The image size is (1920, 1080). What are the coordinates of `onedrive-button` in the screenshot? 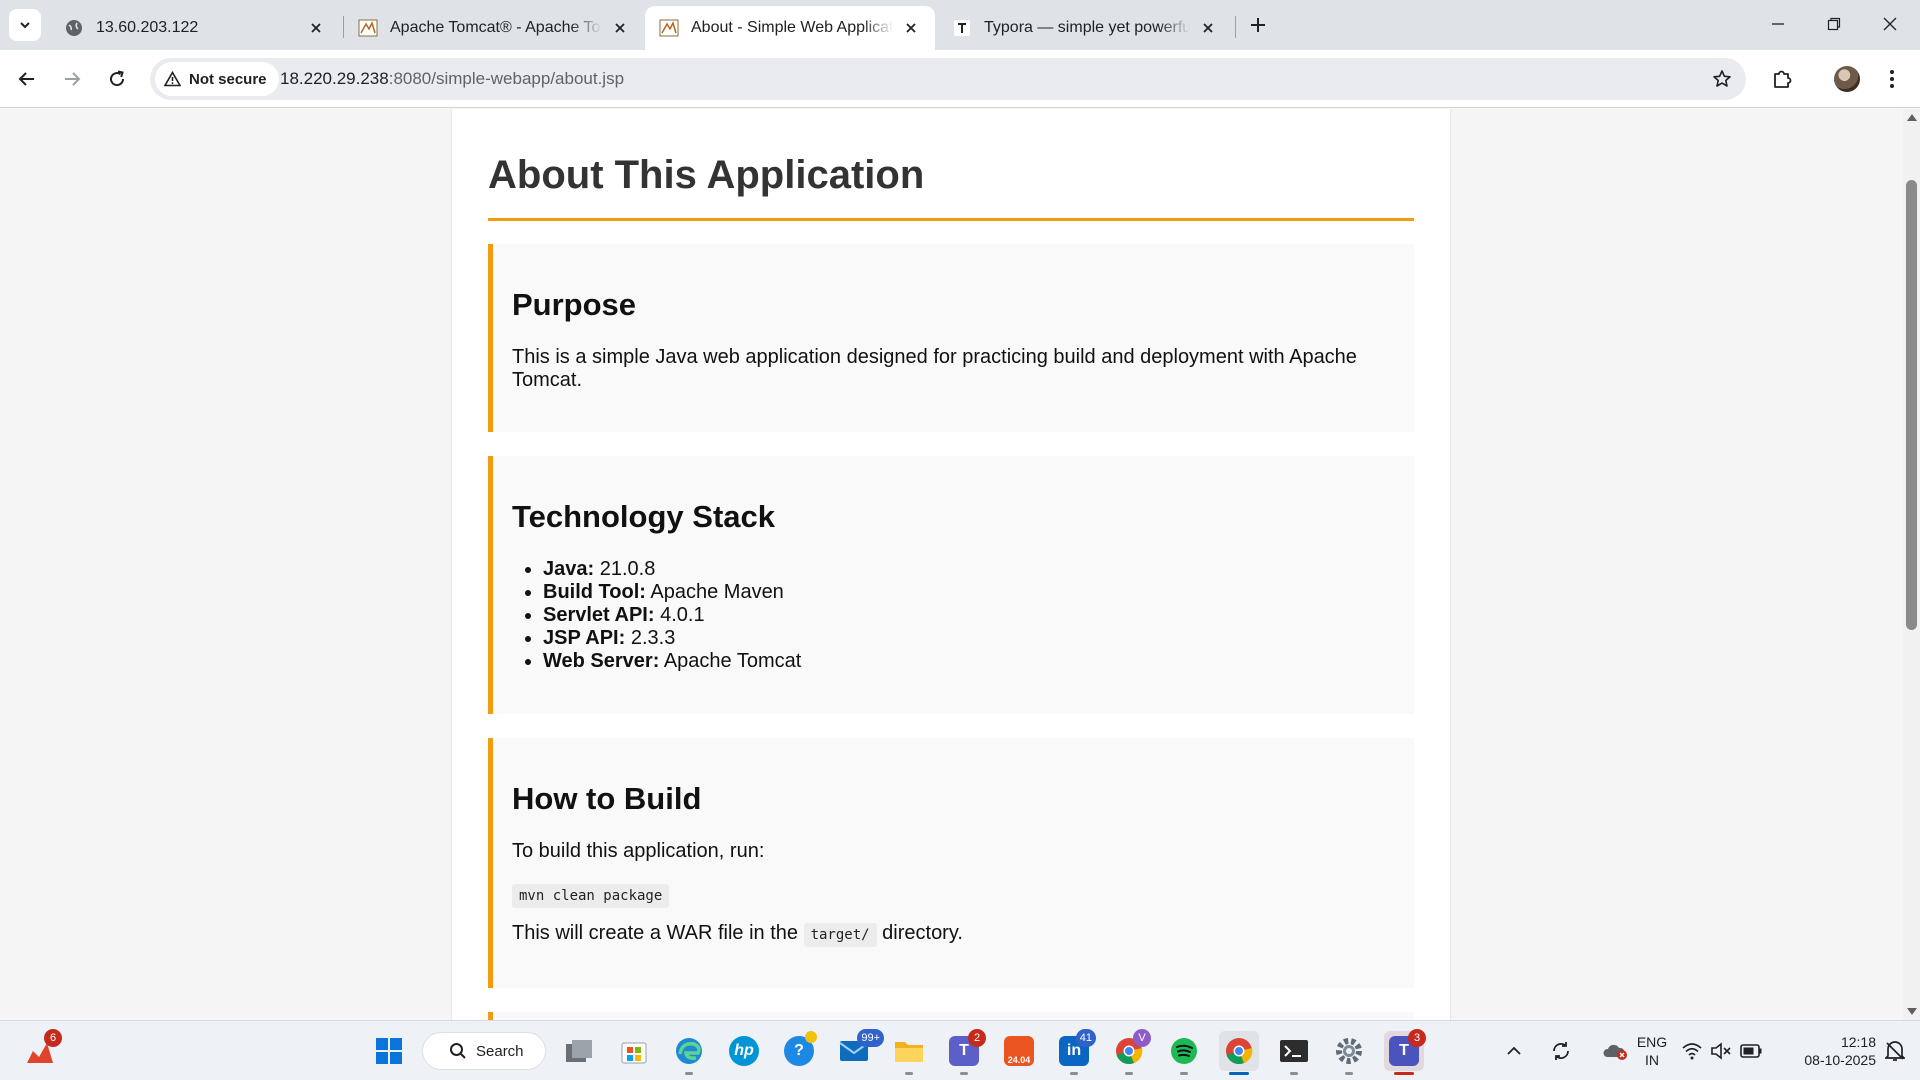 It's located at (1615, 1051).